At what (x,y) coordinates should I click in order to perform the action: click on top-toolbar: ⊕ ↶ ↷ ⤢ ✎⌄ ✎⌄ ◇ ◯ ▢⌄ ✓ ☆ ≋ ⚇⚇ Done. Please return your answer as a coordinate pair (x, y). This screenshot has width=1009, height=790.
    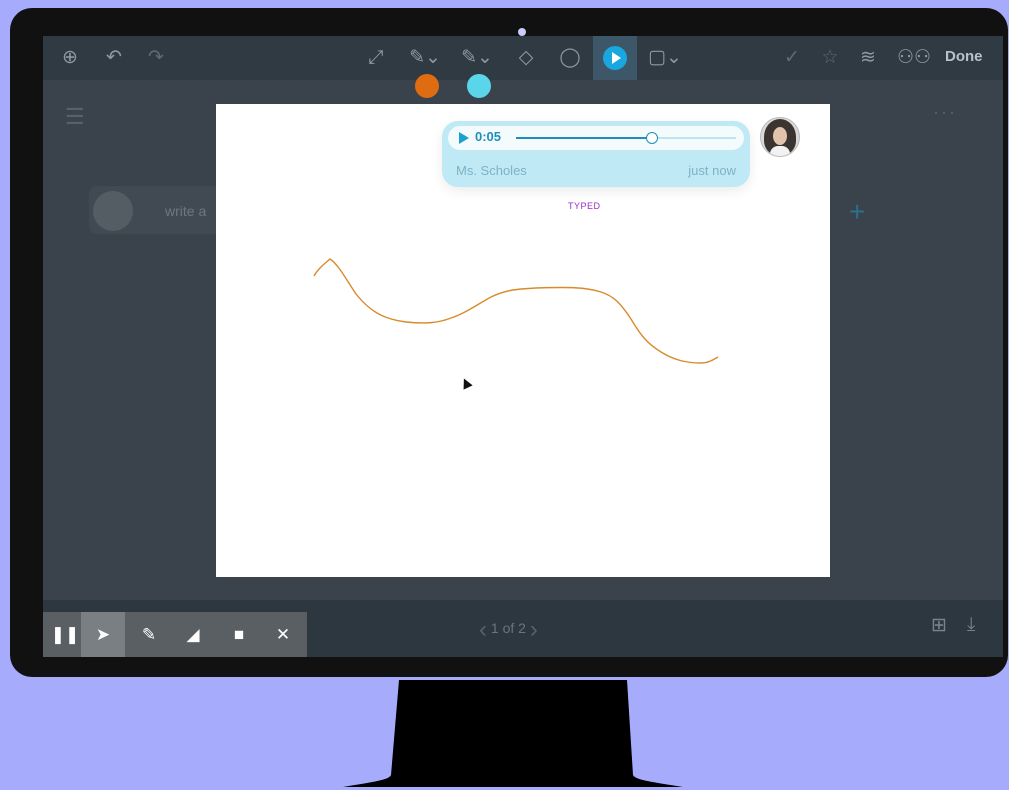
    Looking at the image, I should click on (523, 58).